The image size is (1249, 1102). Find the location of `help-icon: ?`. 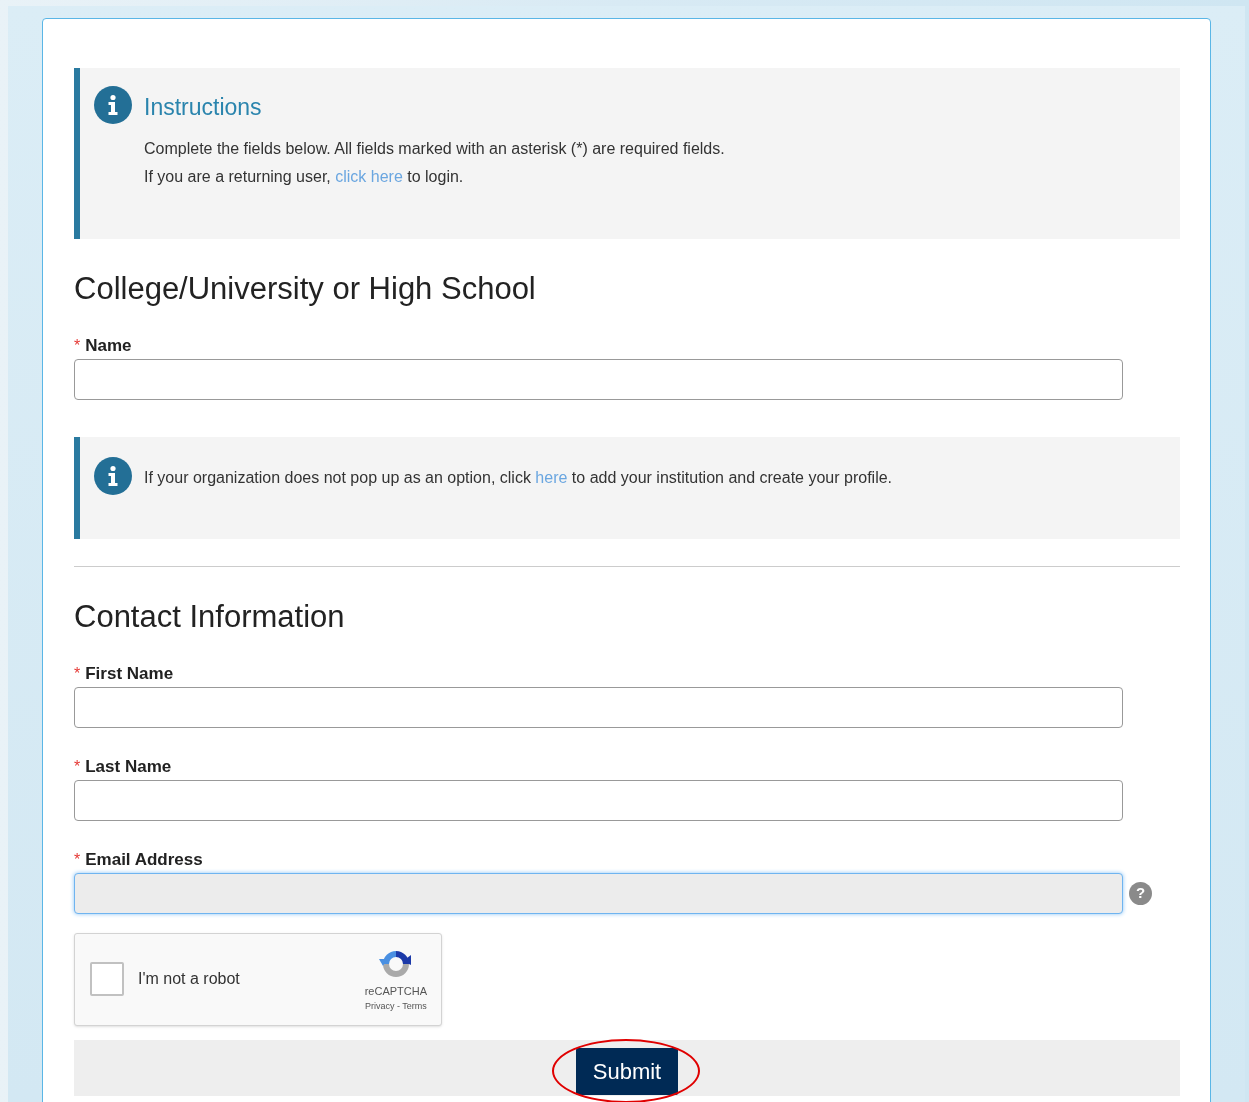

help-icon: ? is located at coordinates (1140, 893).